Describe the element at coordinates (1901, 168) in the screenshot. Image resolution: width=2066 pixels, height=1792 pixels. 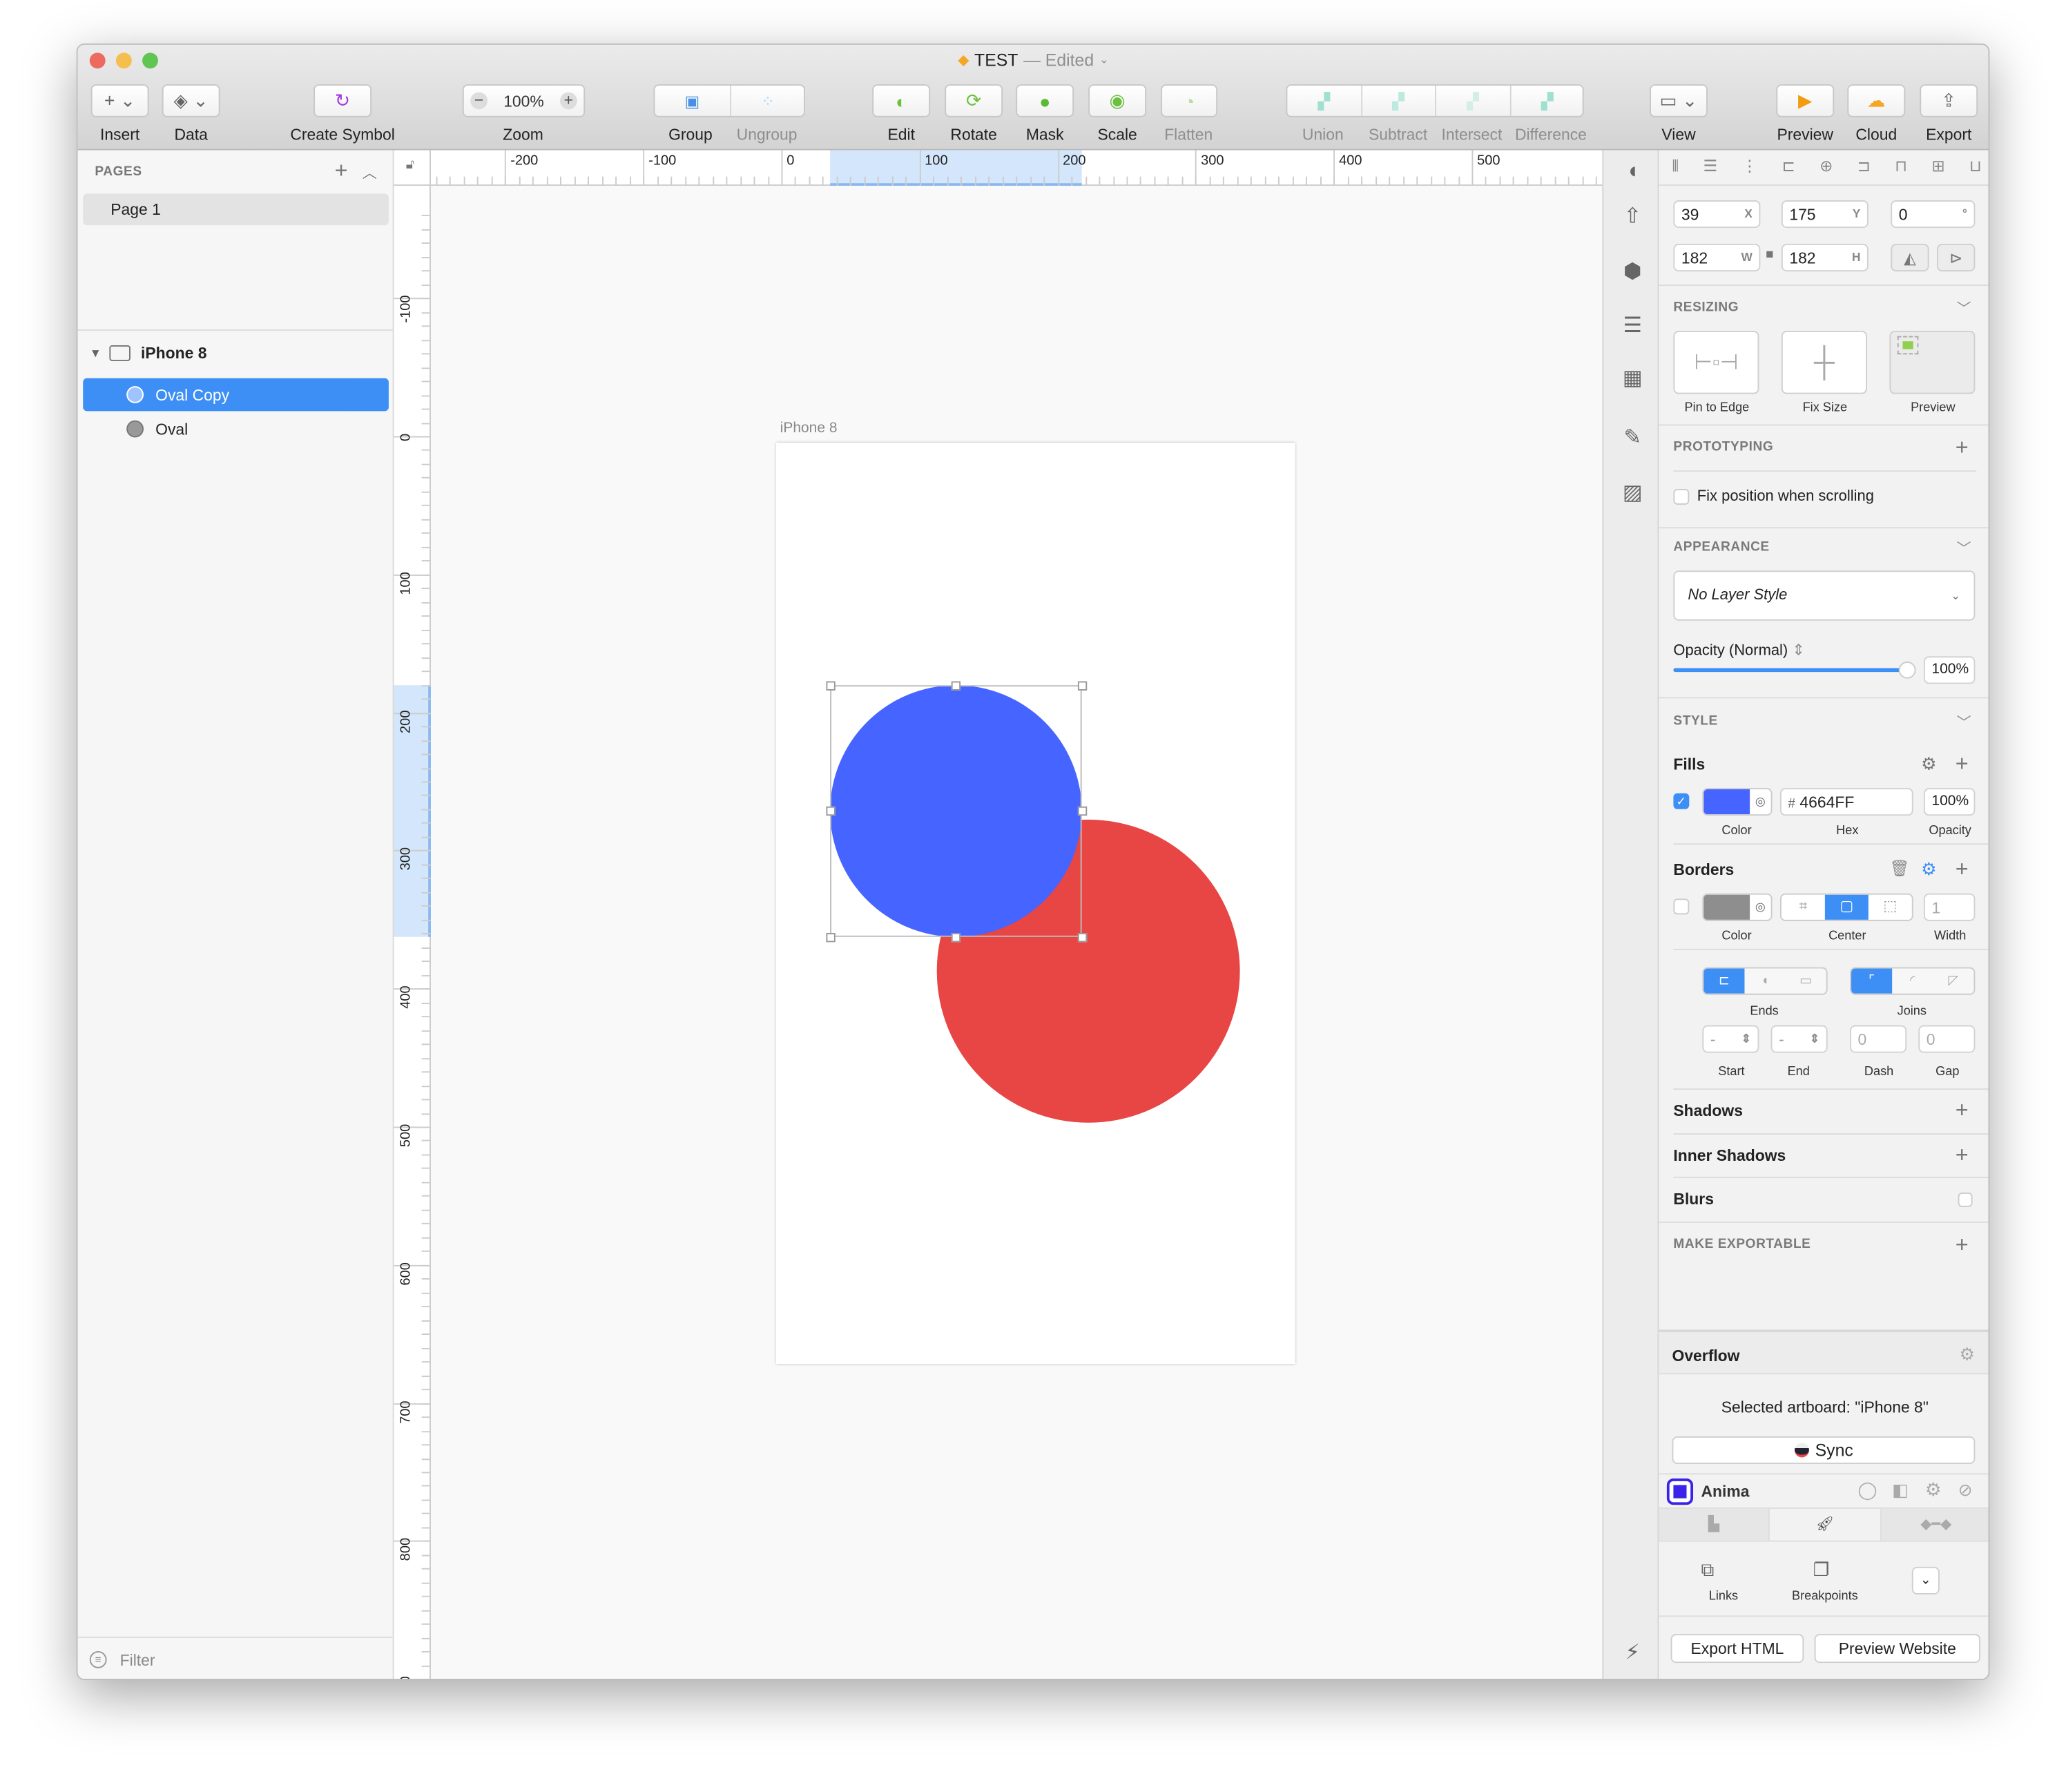
I see `align-top-icon: ⊓` at that location.